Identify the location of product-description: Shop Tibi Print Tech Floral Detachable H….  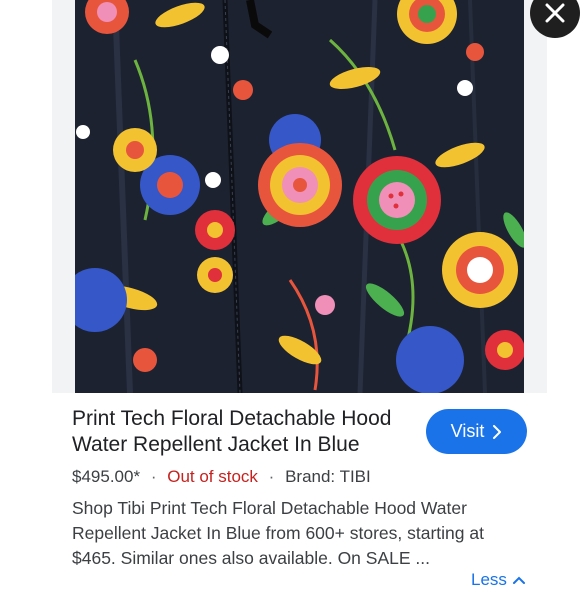
(278, 533).